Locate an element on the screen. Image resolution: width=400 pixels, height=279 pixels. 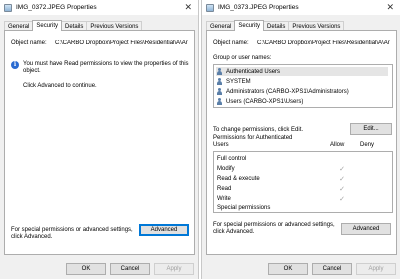
permissions-for-label: Permissions for Authenticated is located at coordinates (253, 138).